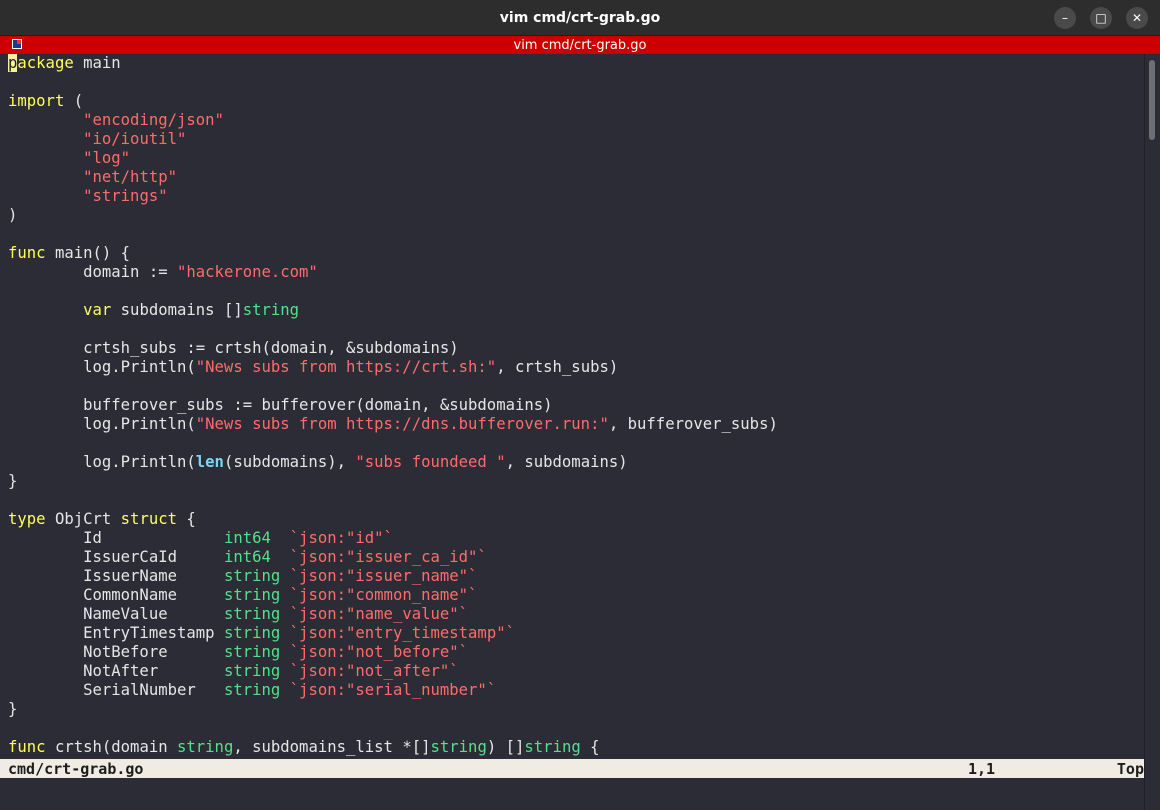 This screenshot has height=810, width=1160. I want to click on code-token: , bufferover_subs), so click(693, 424).